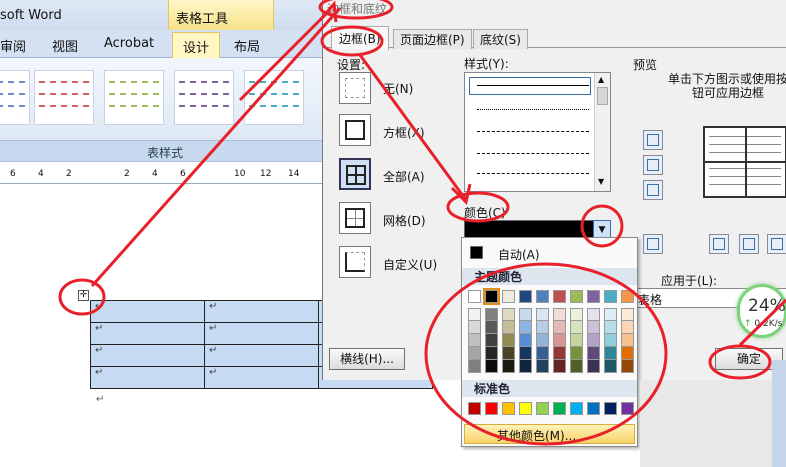 The height and width of the screenshot is (467, 786). I want to click on horizontal-ruler: 6 4 2 2 4 6 10 12 14, so click(165, 175).